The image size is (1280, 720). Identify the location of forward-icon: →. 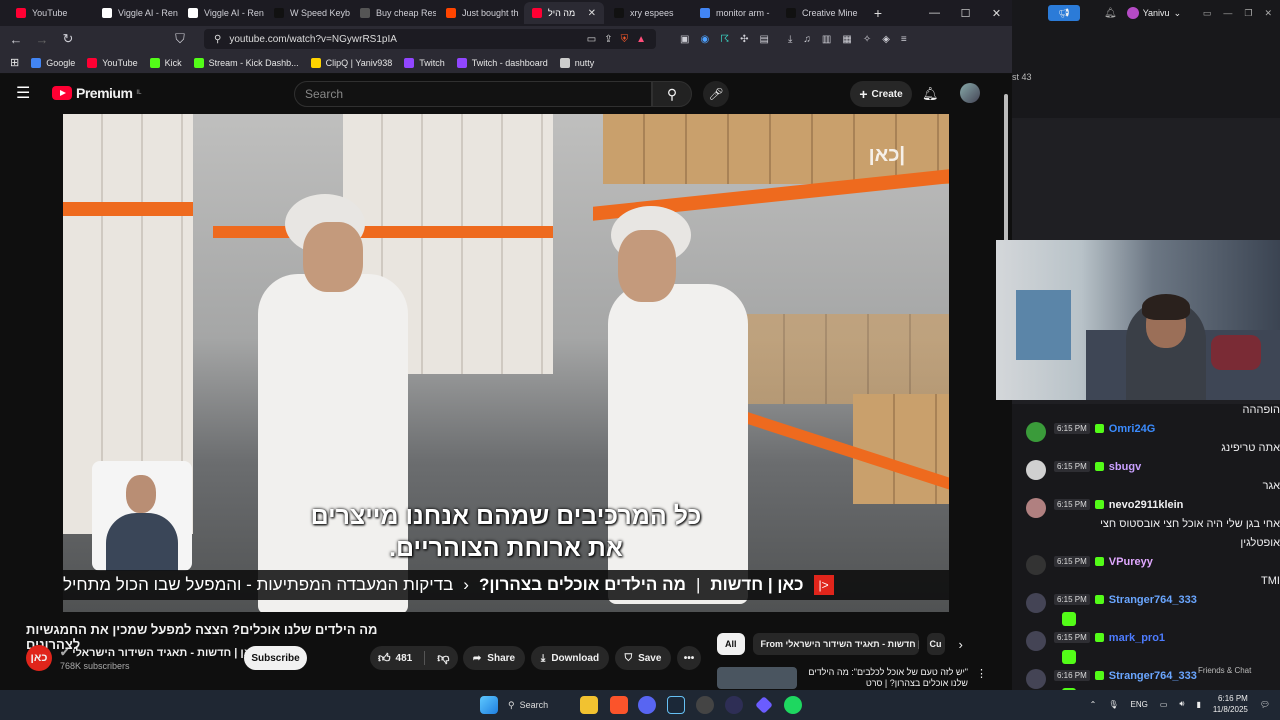
(42, 39).